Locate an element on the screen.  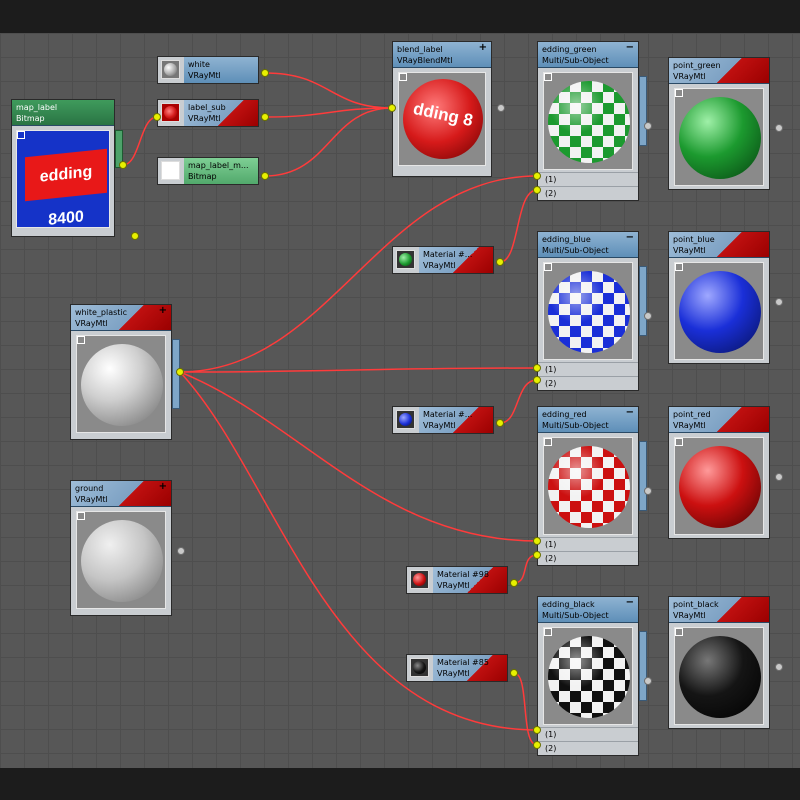
node-title: edding_black is located at coordinates (568, 604).